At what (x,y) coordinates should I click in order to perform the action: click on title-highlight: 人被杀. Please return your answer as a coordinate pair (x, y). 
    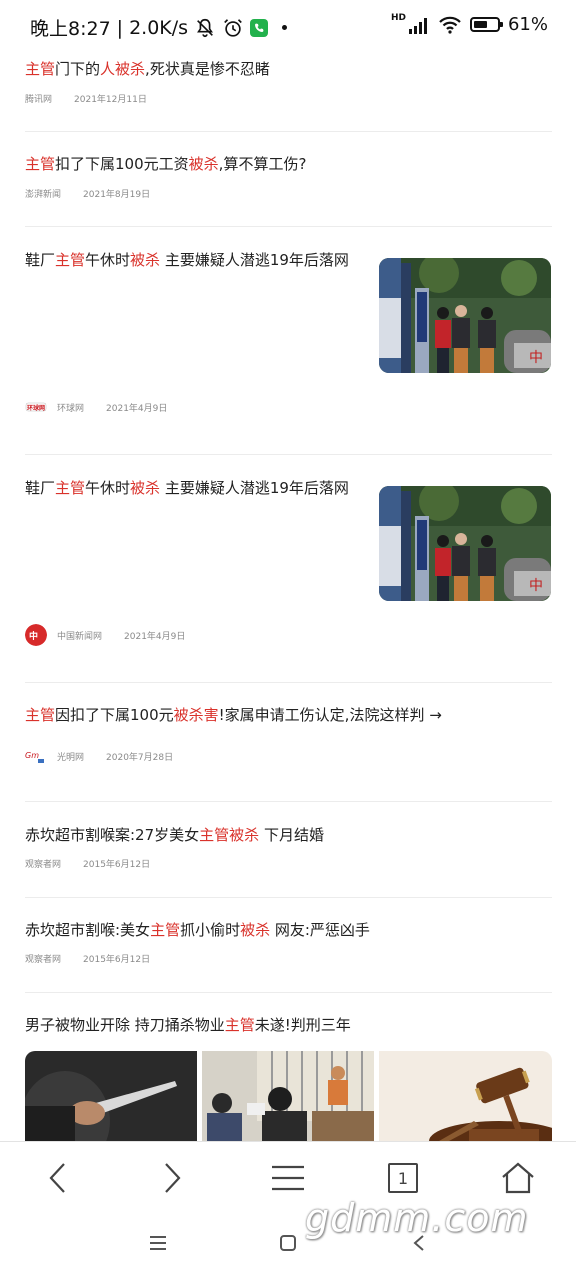
    Looking at the image, I should click on (123, 69).